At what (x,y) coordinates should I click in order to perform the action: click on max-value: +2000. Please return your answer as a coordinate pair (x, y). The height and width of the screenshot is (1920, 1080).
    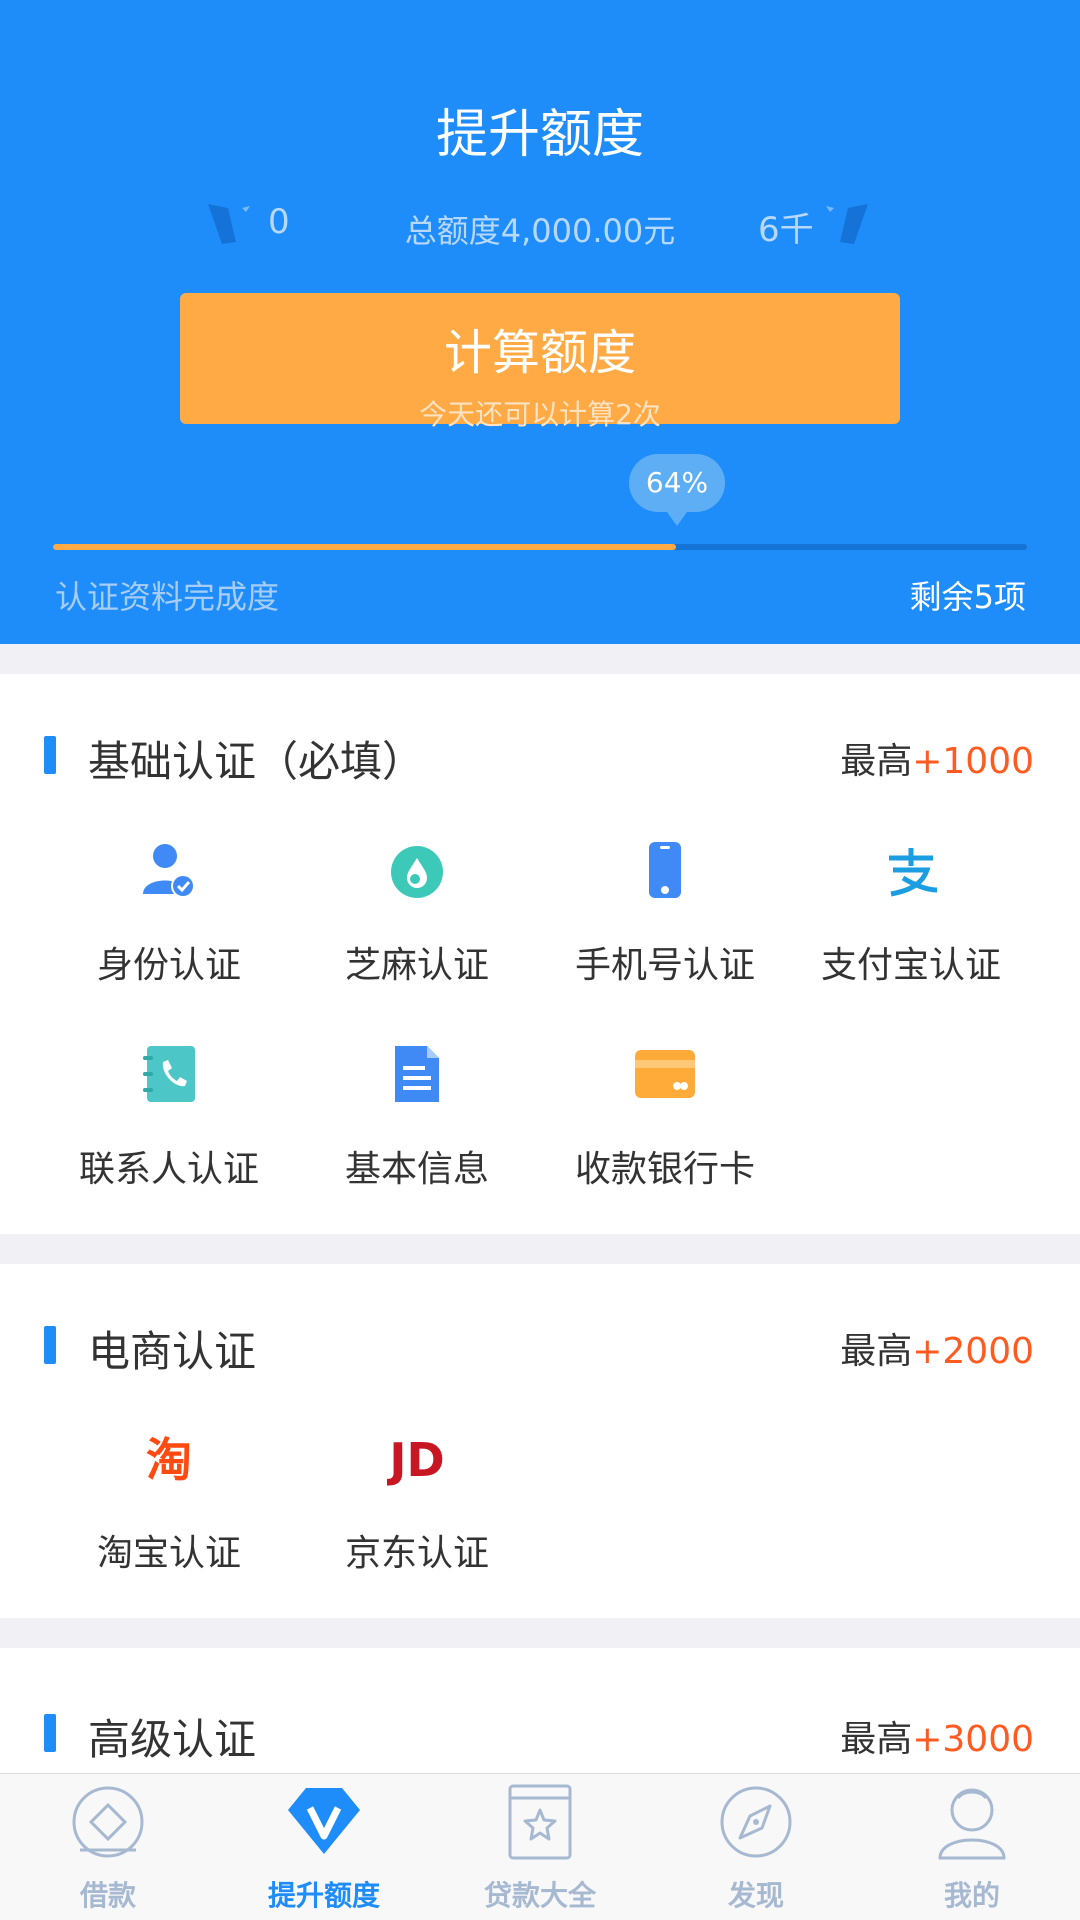
    Looking at the image, I should click on (973, 1351).